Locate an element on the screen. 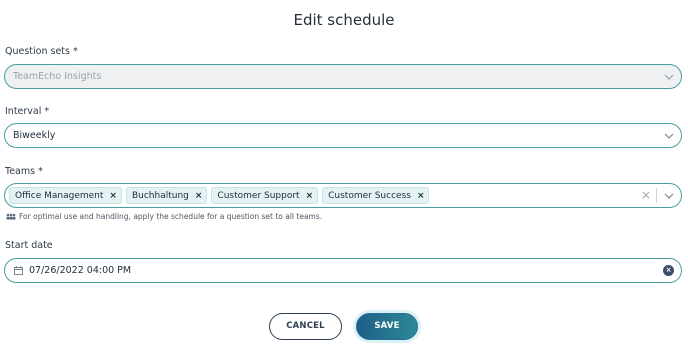  team-chip: Office Management × is located at coordinates (65, 195).